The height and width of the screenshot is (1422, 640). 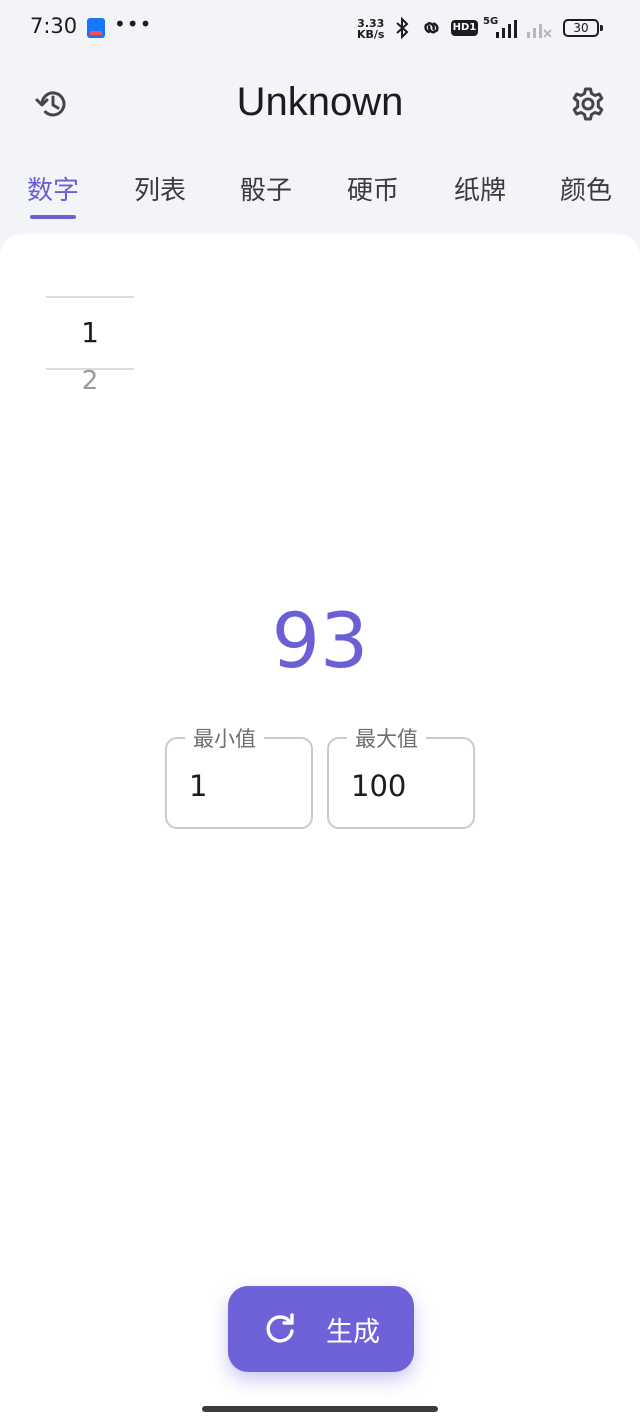 What do you see at coordinates (224, 738) in the screenshot?
I see `min-value-label: 最小值` at bounding box center [224, 738].